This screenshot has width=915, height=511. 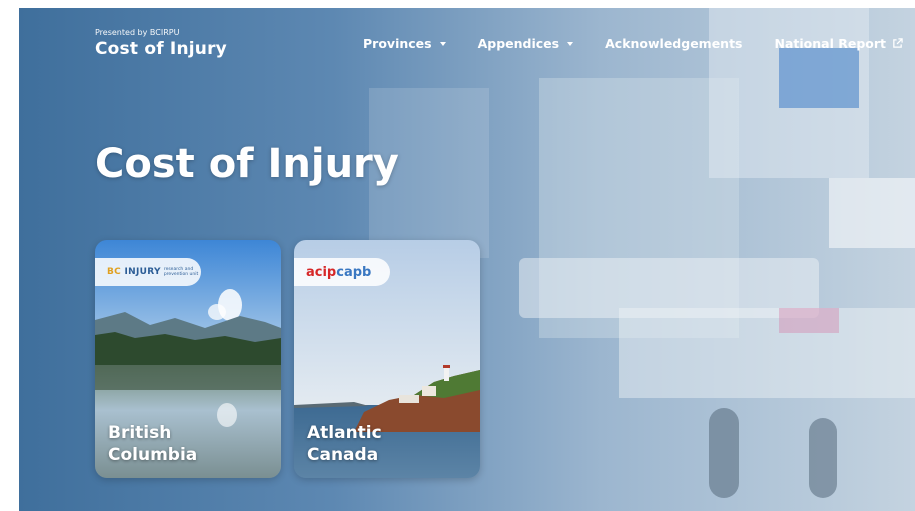 What do you see at coordinates (518, 43) in the screenshot?
I see `nav-appendices-label: Appendices` at bounding box center [518, 43].